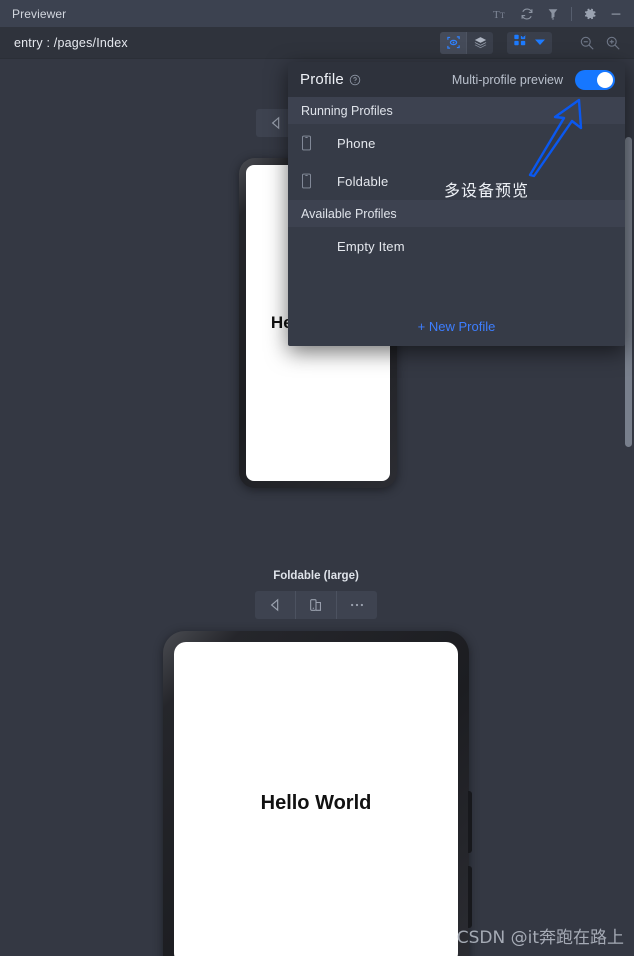 This screenshot has width=634, height=956. Describe the element at coordinates (540, 43) in the screenshot. I see `chevron-down-icon` at that location.